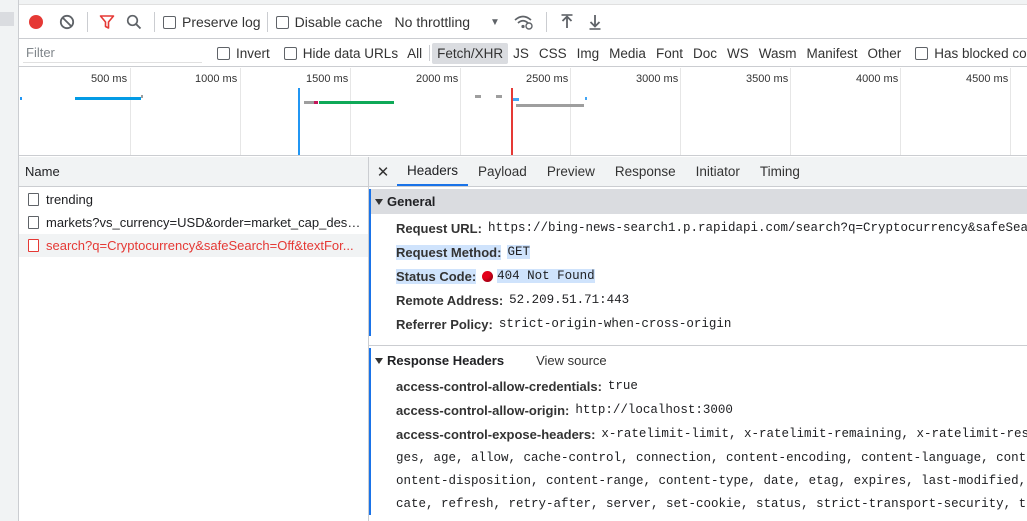  What do you see at coordinates (705, 53) in the screenshot?
I see `type-filter-doc: Doc` at bounding box center [705, 53].